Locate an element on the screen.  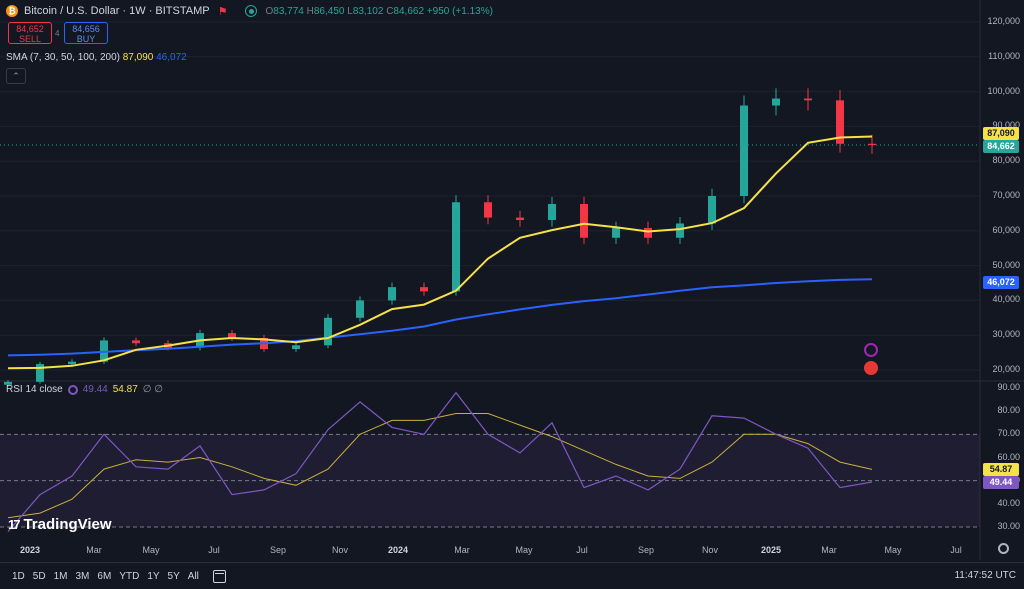
range-button-ytd: YTD is located at coordinates (129, 576).